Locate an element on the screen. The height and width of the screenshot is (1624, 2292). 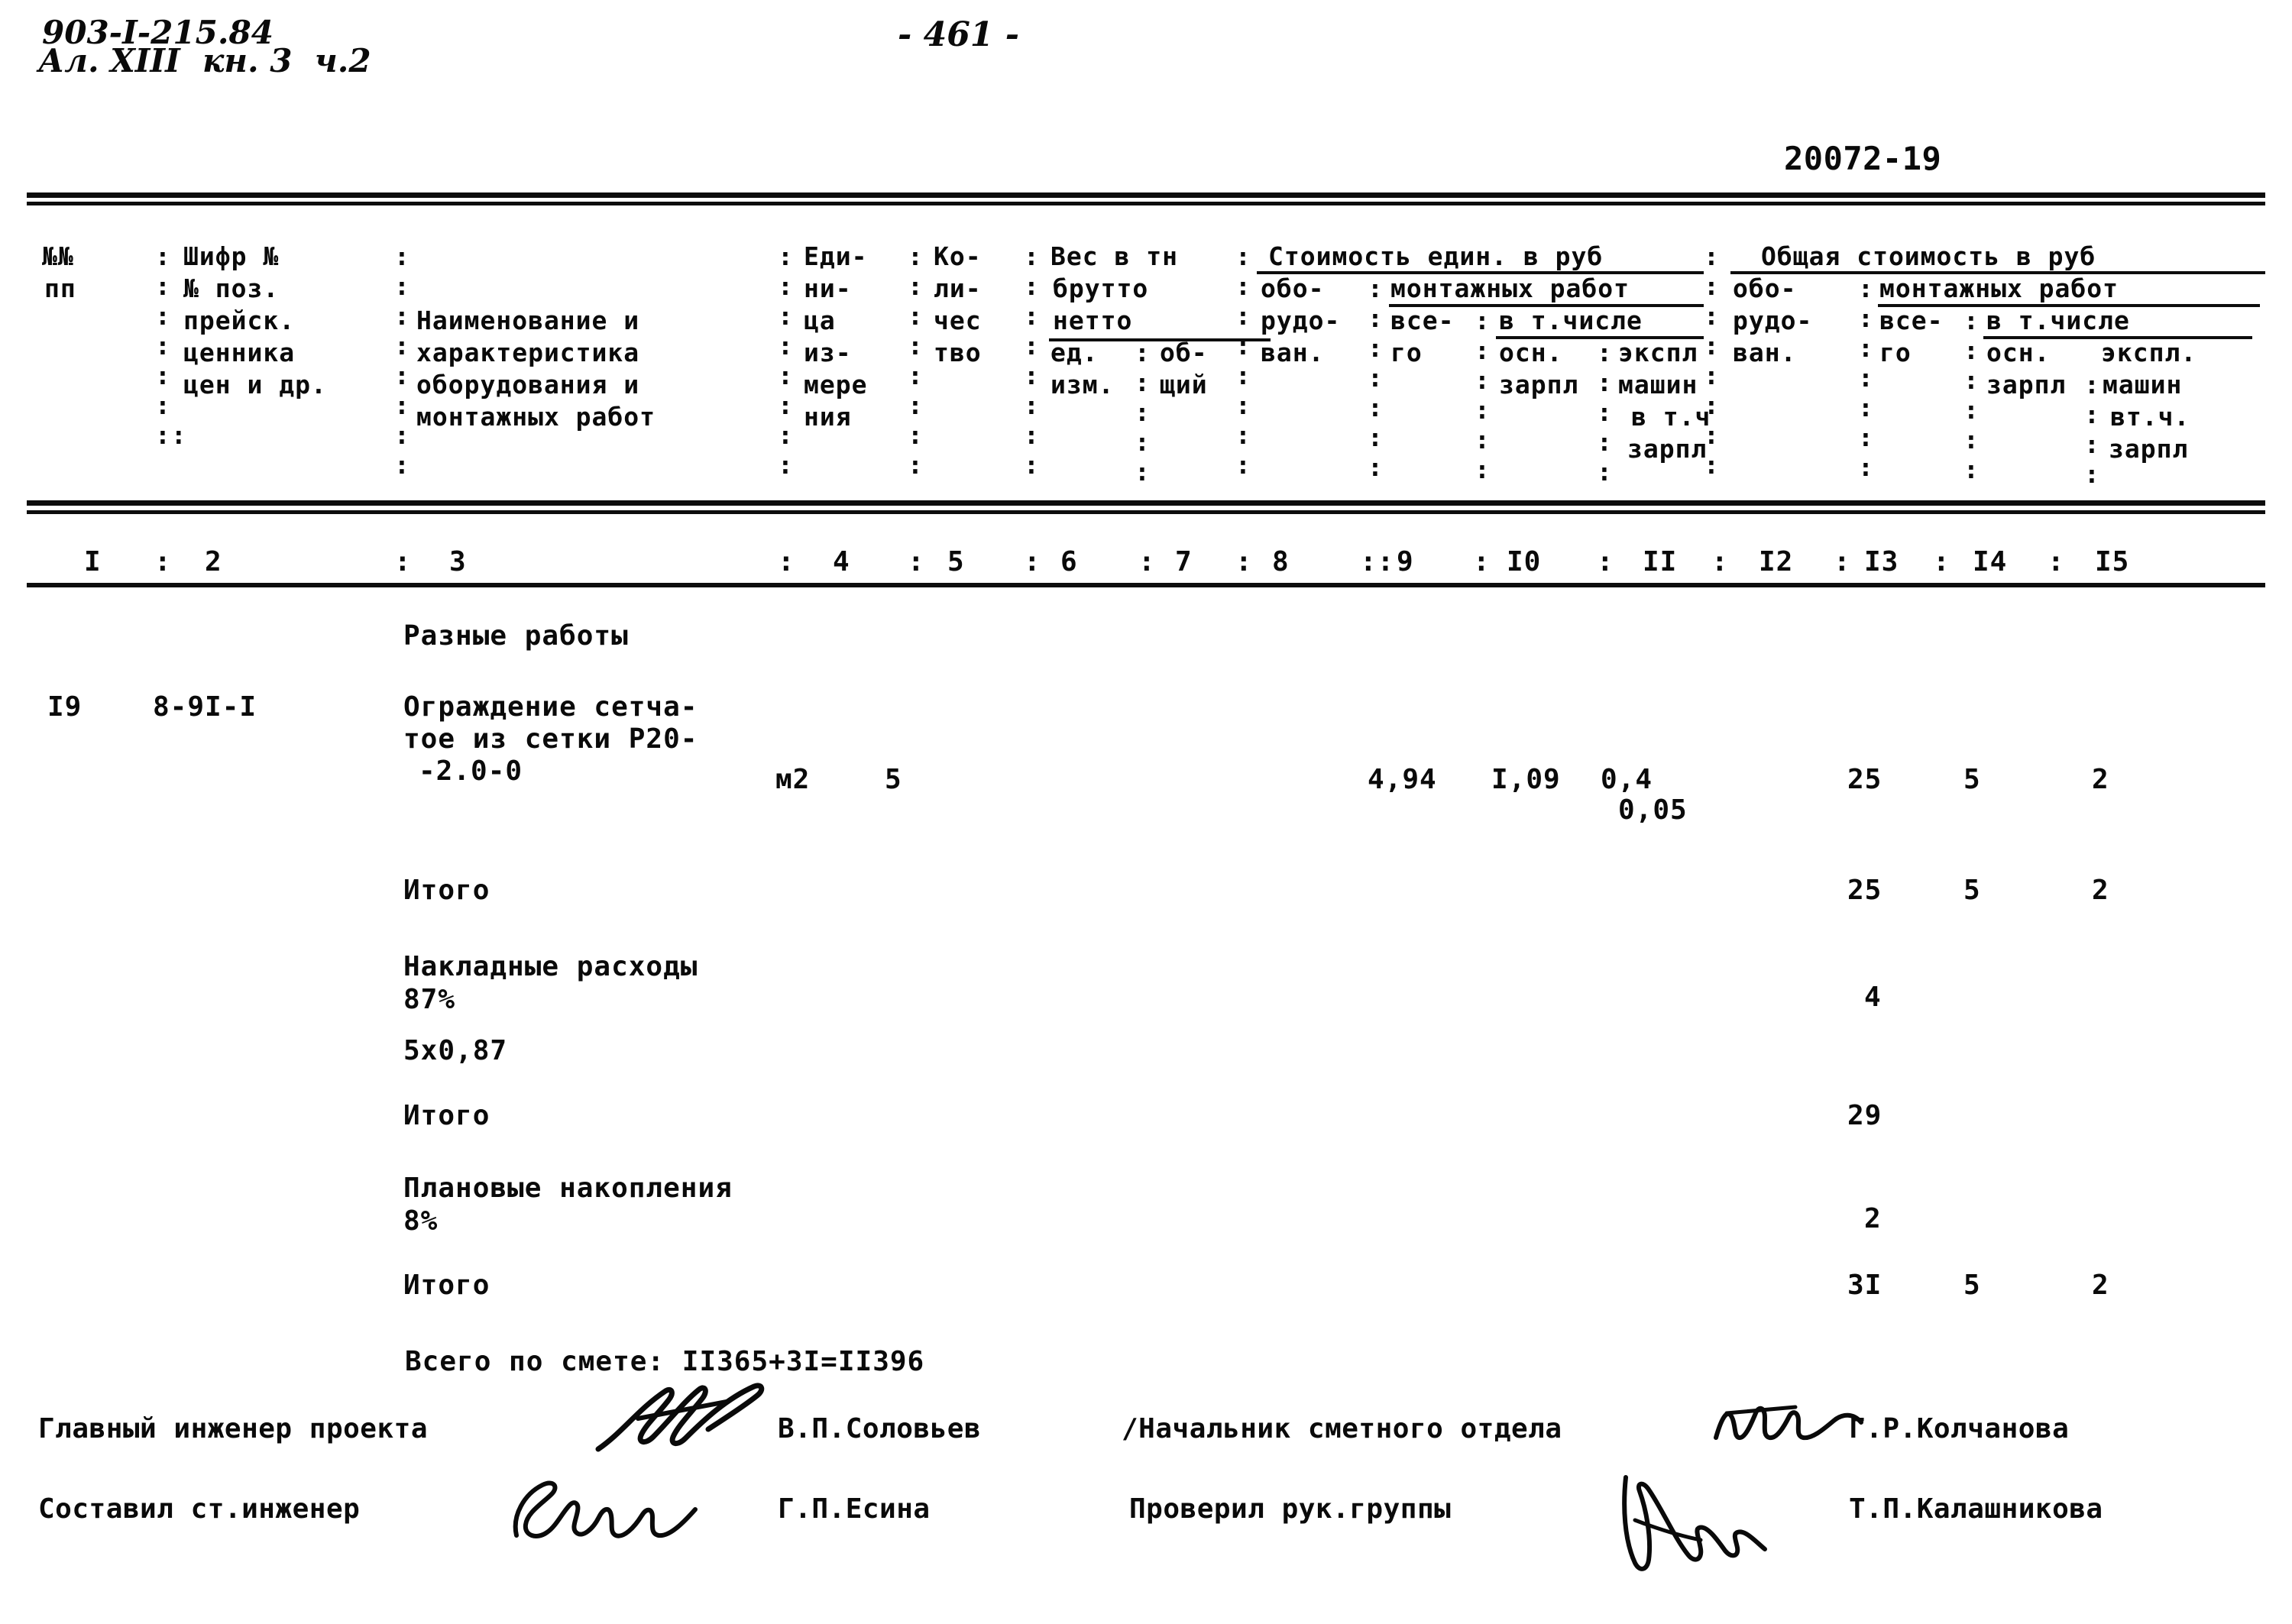
th-expl2-line1: экспл. is located at coordinates (2149, 352).